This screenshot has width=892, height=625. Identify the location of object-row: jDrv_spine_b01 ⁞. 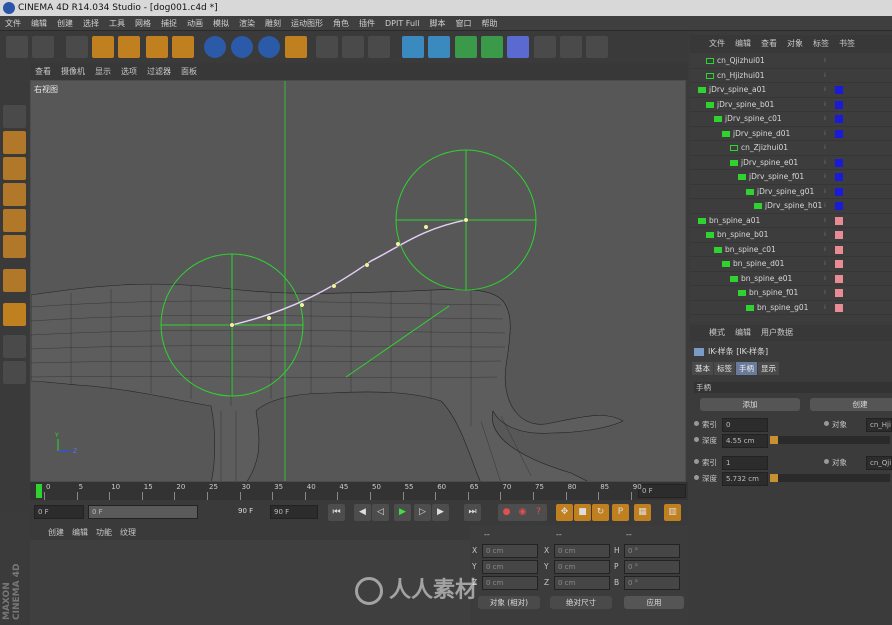
(791, 105).